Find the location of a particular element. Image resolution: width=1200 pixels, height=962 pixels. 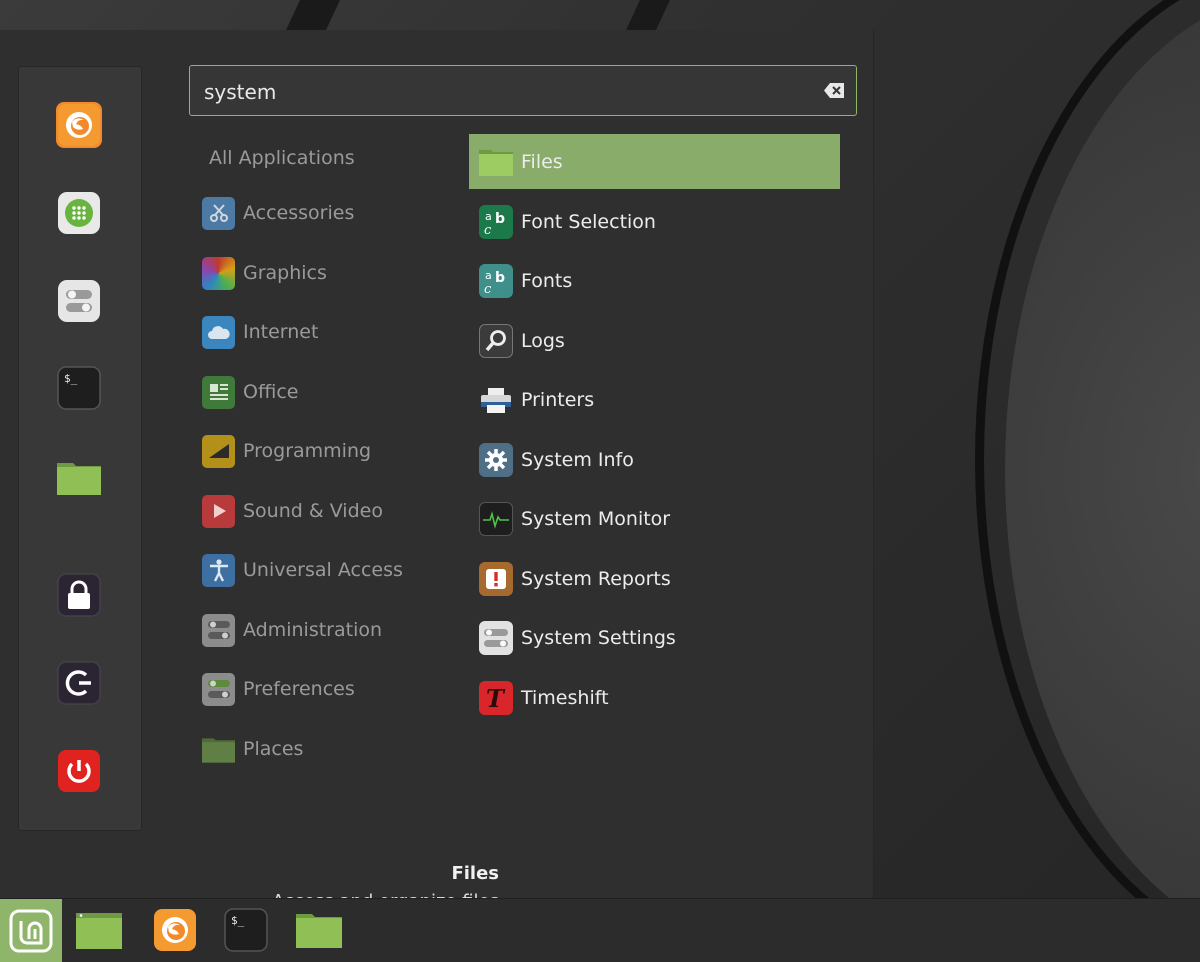

category-label: Programming is located at coordinates (307, 451).